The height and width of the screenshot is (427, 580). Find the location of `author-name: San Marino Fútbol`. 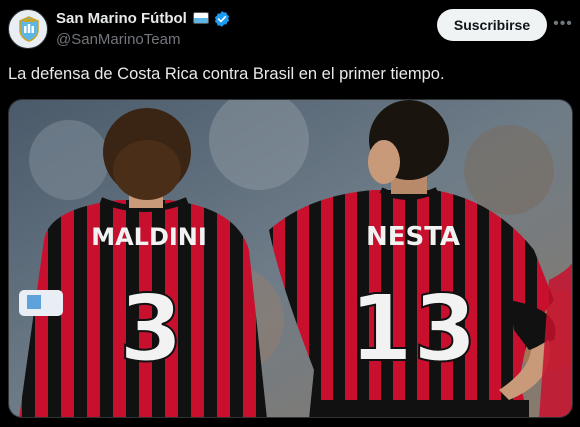

author-name: San Marino Fútbol is located at coordinates (121, 18).